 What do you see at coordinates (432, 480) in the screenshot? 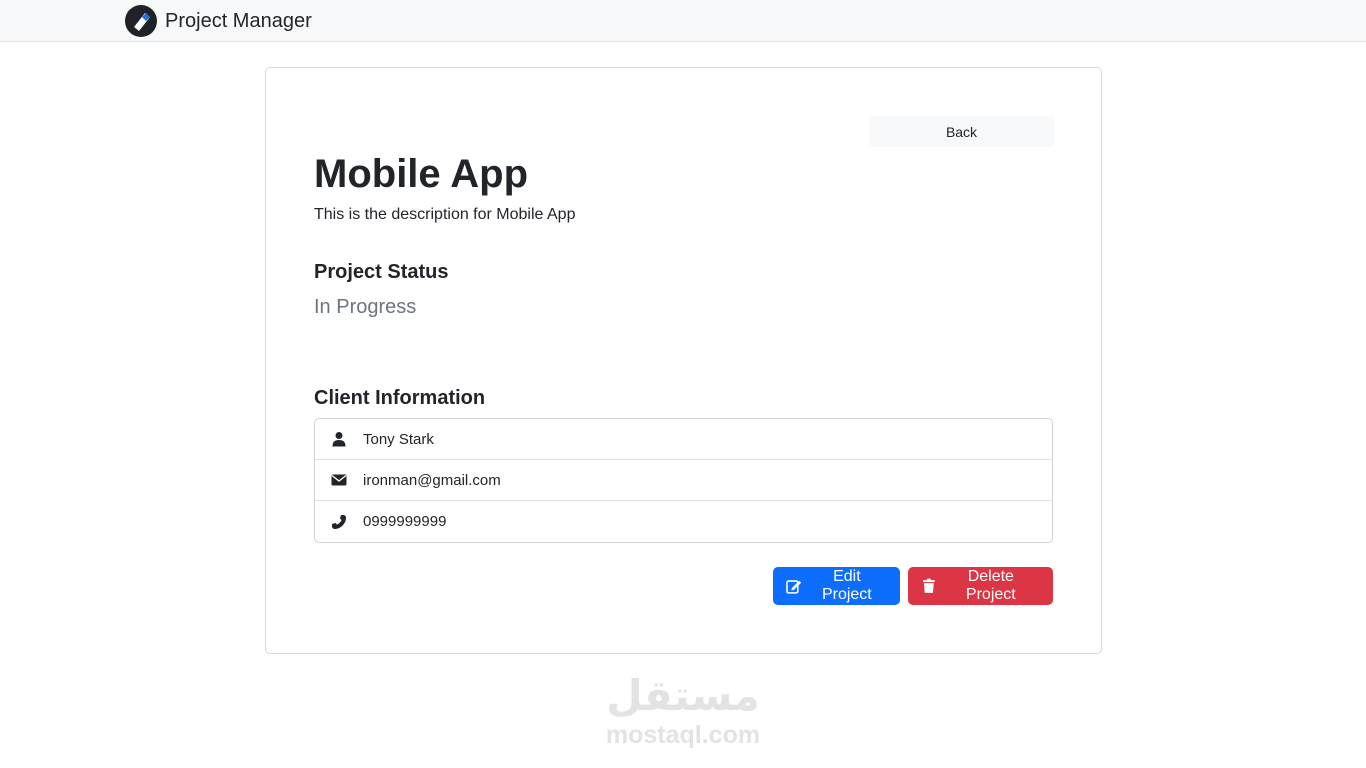
I see `client-email: ironman@gmail.com` at bounding box center [432, 480].